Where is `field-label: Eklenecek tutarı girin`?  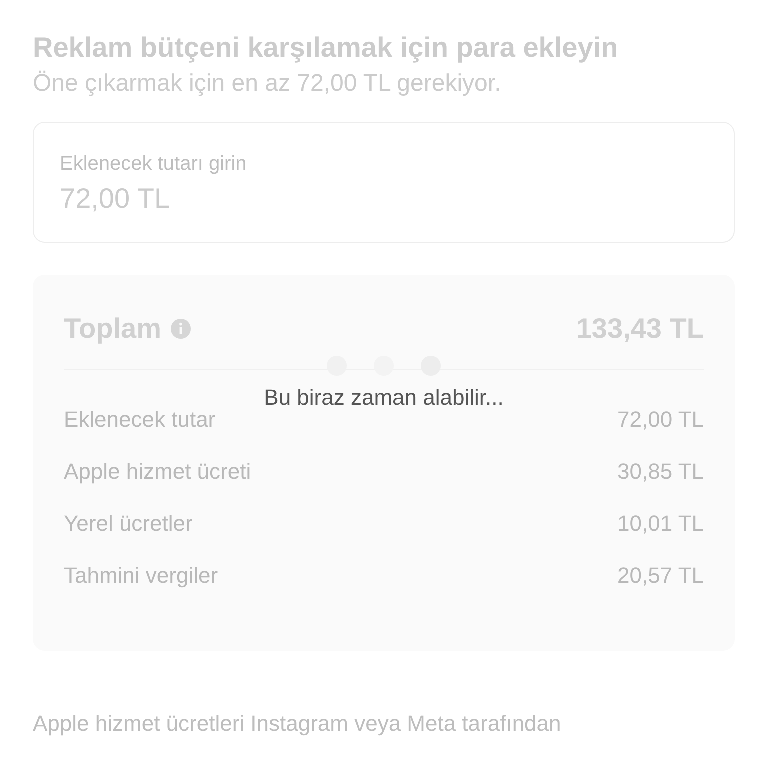 field-label: Eklenecek tutarı girin is located at coordinates (154, 164).